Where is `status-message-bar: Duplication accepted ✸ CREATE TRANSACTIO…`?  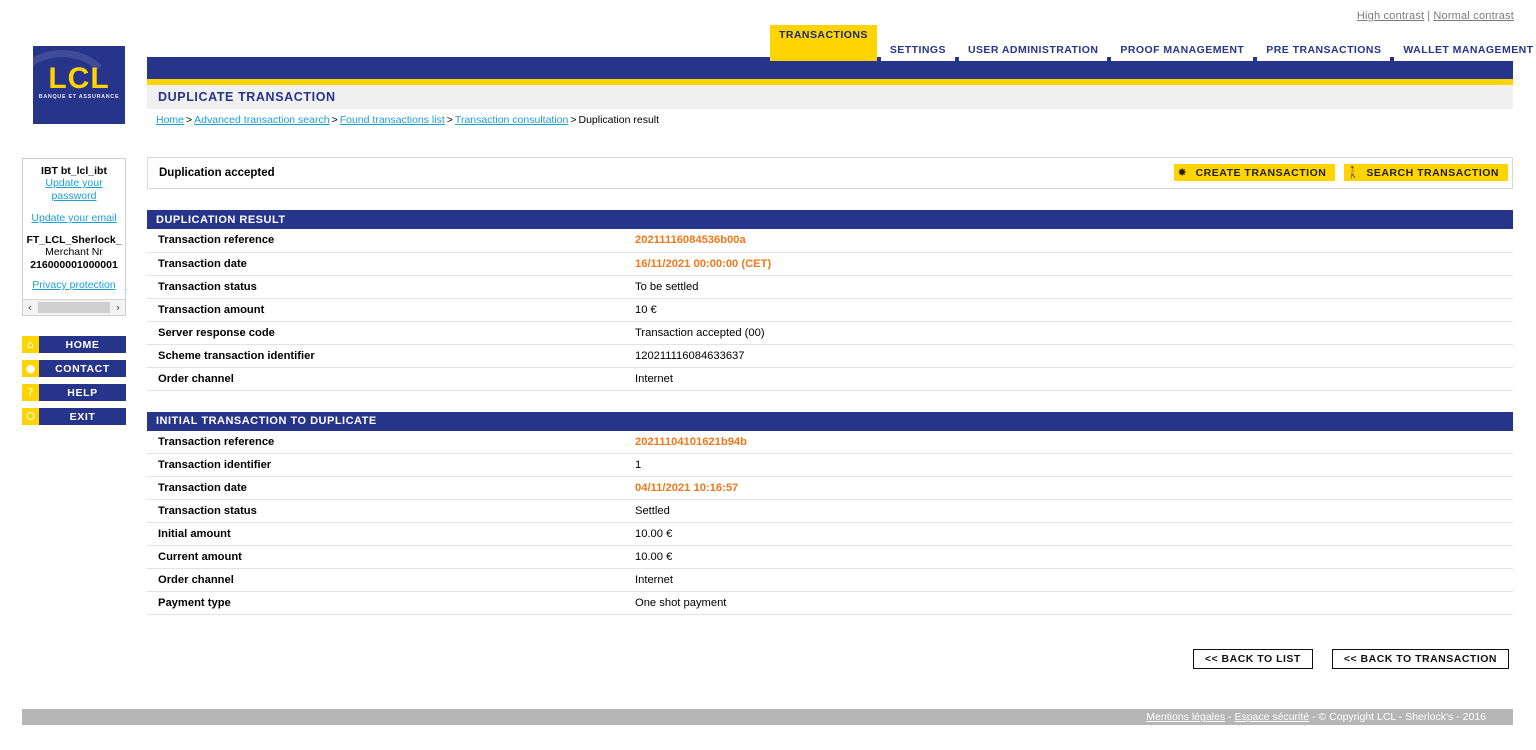
status-message-bar: Duplication accepted ✸ CREATE TRANSACTIO… is located at coordinates (830, 173).